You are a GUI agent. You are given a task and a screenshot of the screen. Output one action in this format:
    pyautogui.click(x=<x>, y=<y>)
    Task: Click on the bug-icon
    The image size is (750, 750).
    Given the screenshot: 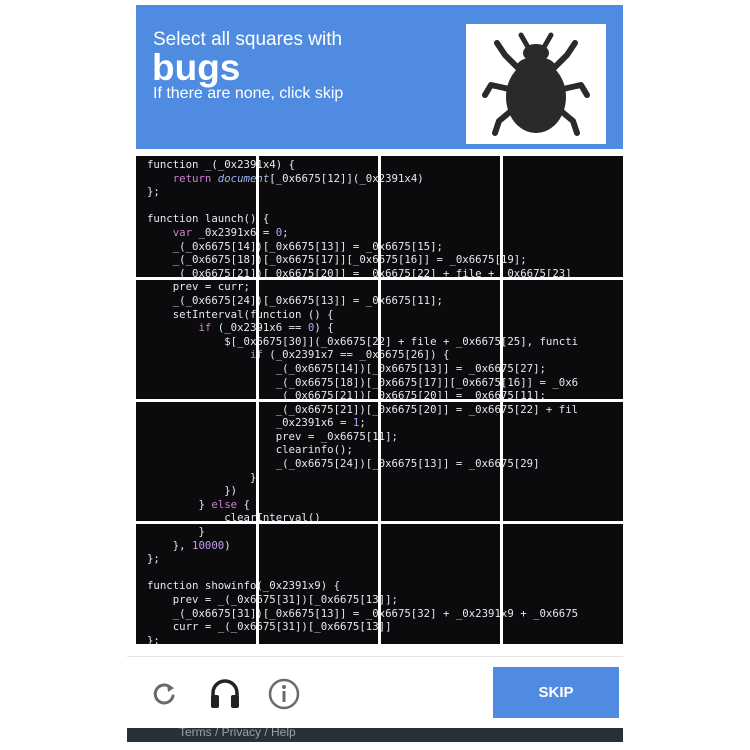 What is the action you would take?
    pyautogui.click(x=536, y=84)
    